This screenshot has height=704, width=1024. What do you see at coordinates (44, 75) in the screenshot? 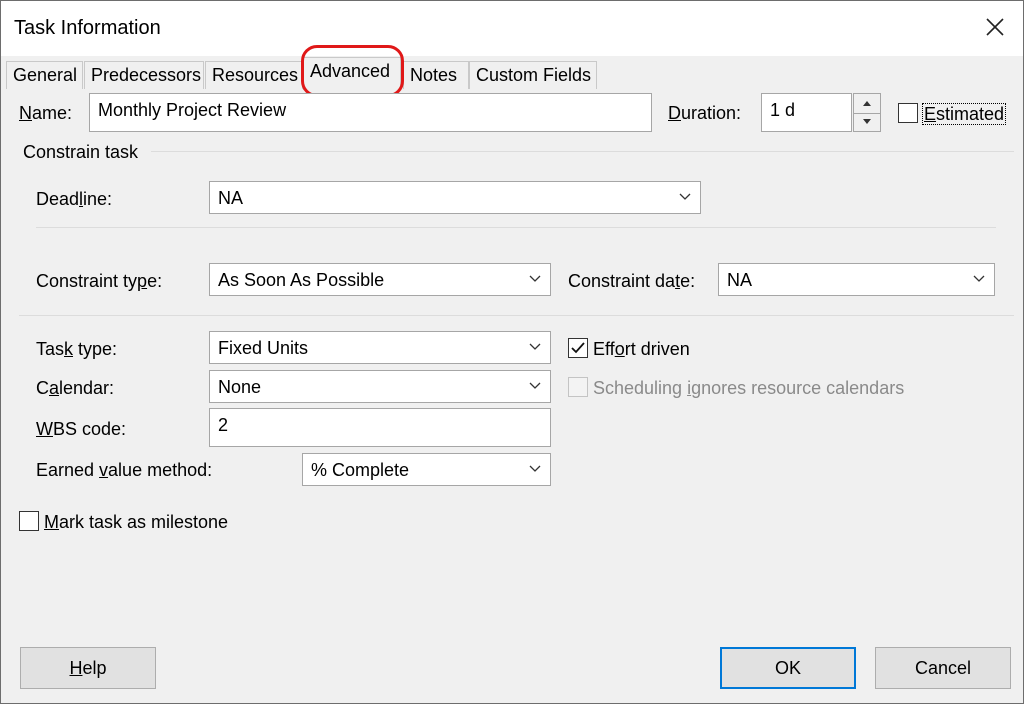
I see `tab-general: General` at bounding box center [44, 75].